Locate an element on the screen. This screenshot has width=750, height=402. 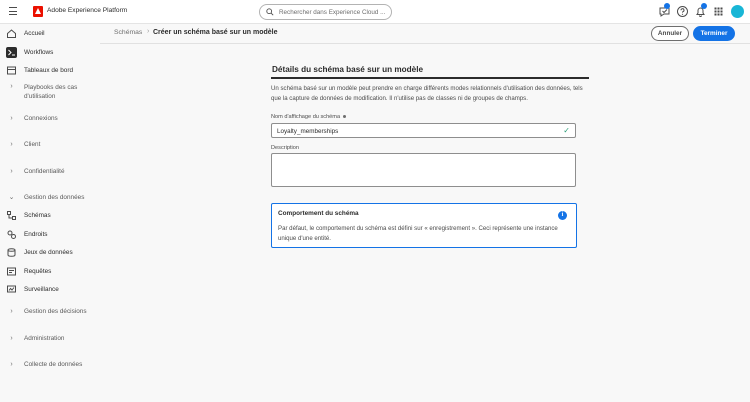
sidebar-item-schemas: Schémas is located at coordinates (52, 215).